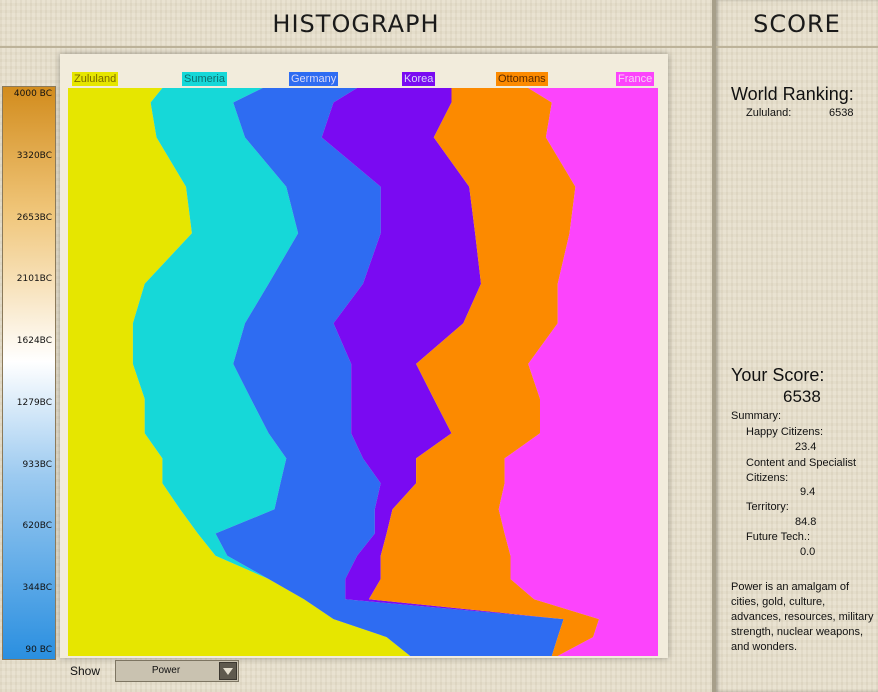 The height and width of the screenshot is (692, 878). Describe the element at coordinates (356, 24) in the screenshot. I see `histograph-title: HISTOGRAPH` at that location.